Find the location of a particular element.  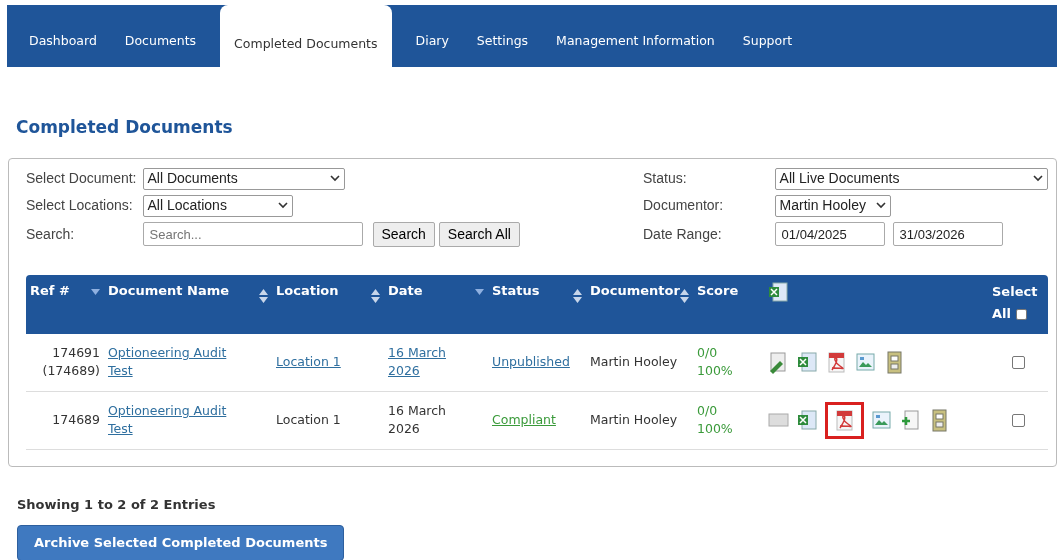

date-link: 16 March 2026 is located at coordinates (423, 362).